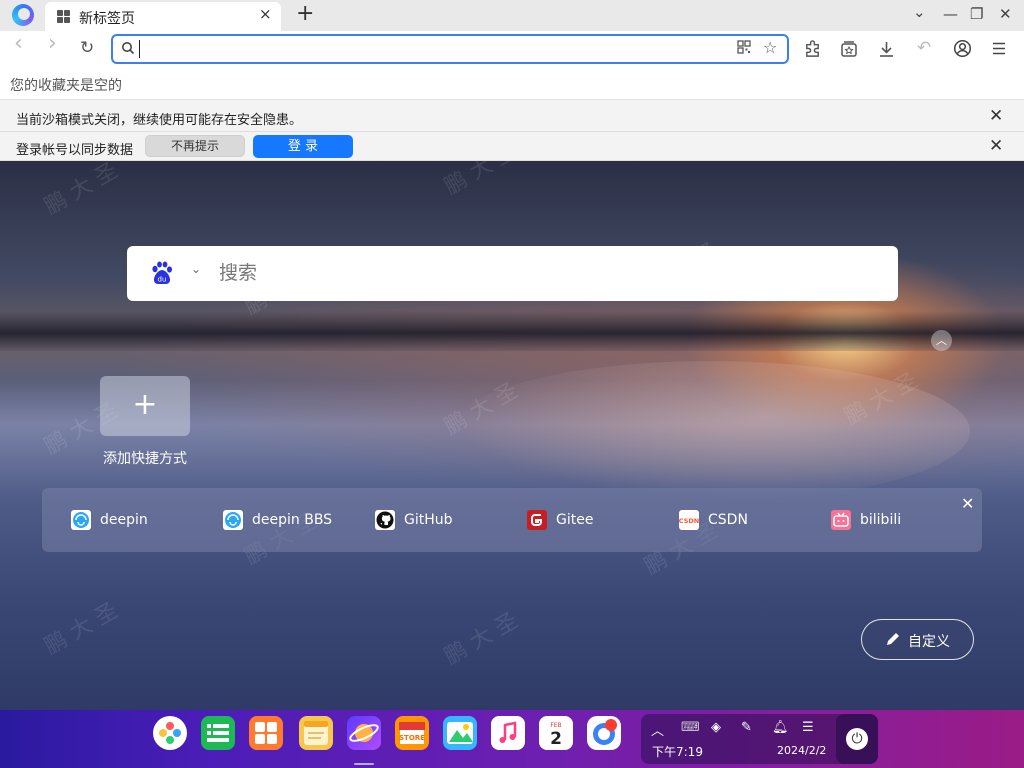  Describe the element at coordinates (163, 16) in the screenshot. I see `tab-new-tab: 新标签页 ×` at that location.